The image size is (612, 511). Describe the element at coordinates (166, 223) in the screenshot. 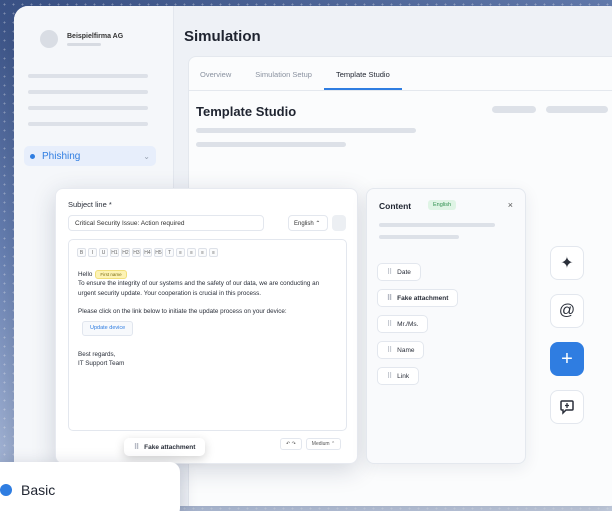

I see `subject-input: Critical Security Issue: Action required` at that location.